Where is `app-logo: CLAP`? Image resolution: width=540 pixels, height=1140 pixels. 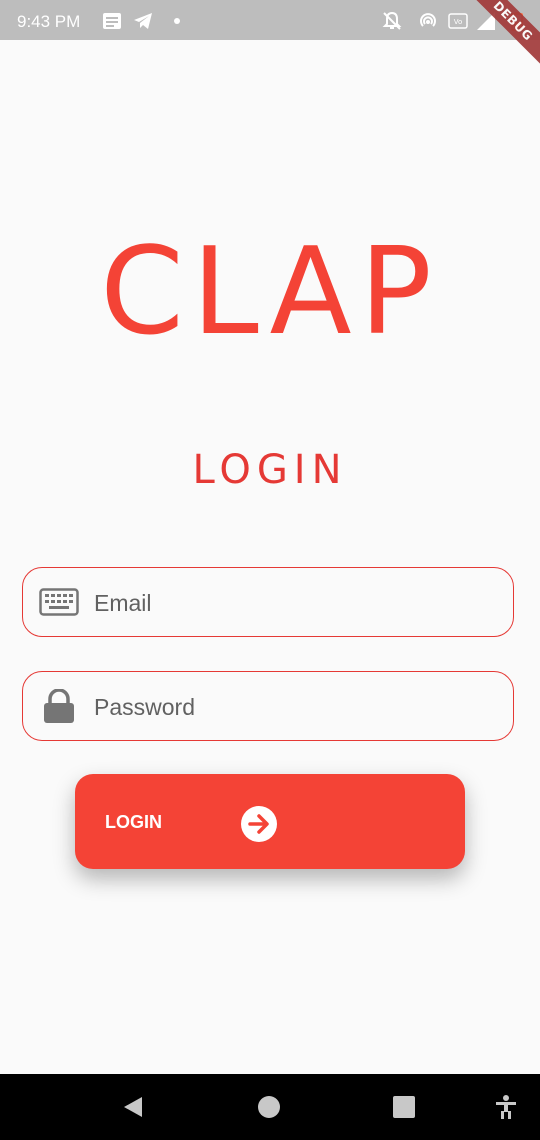
app-logo: CLAP is located at coordinates (270, 292).